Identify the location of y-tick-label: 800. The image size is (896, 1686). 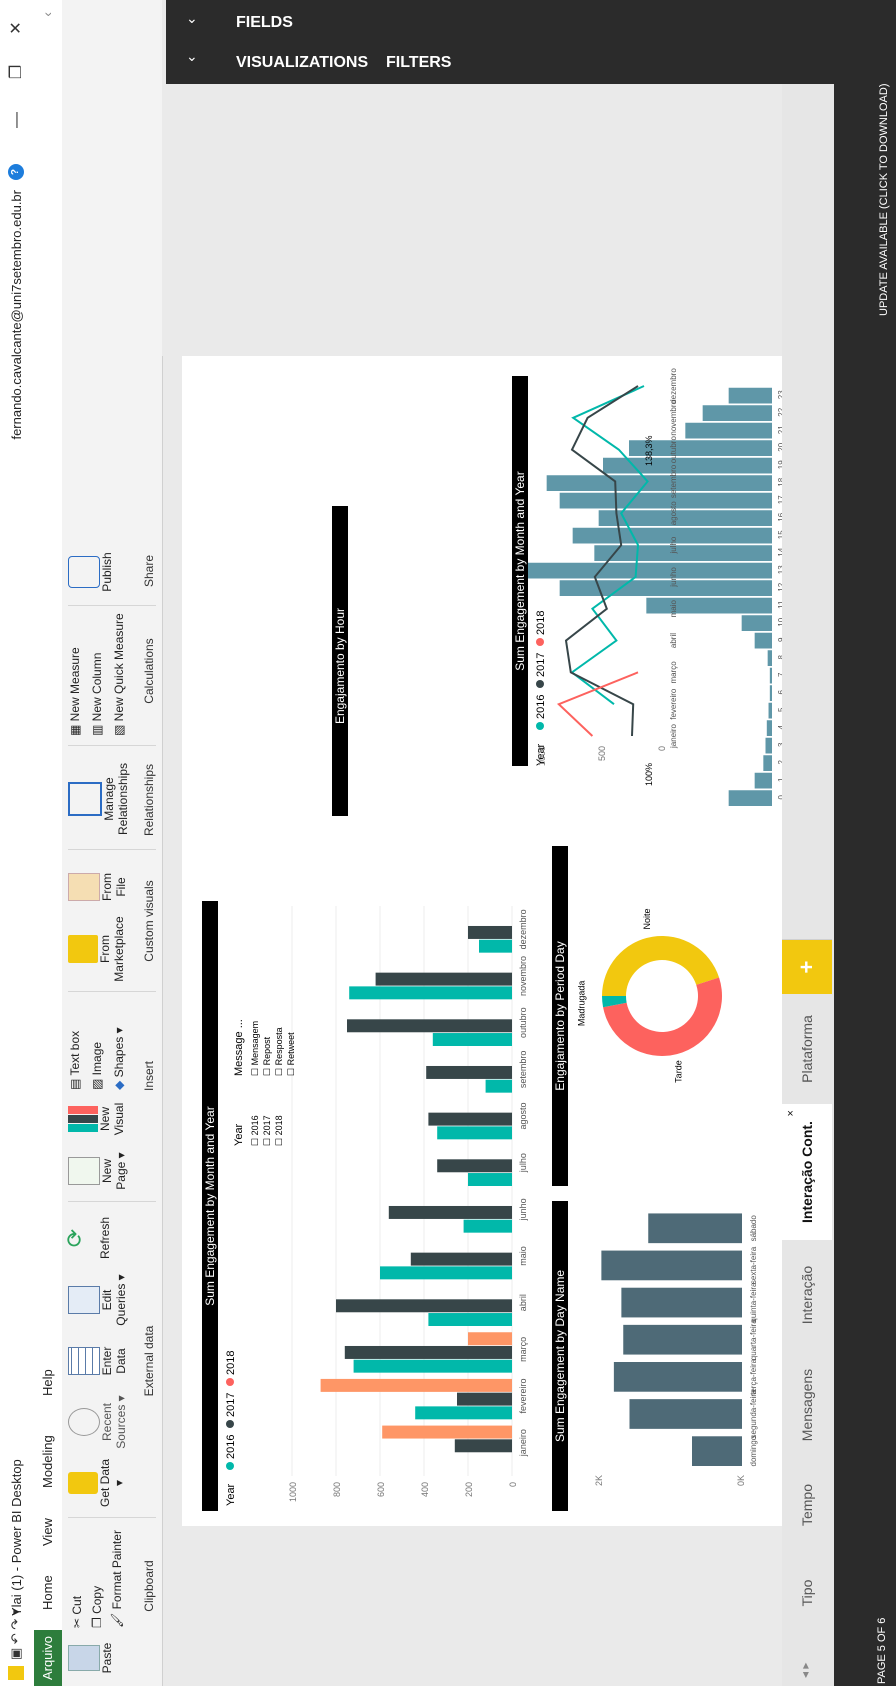
(337, 1489).